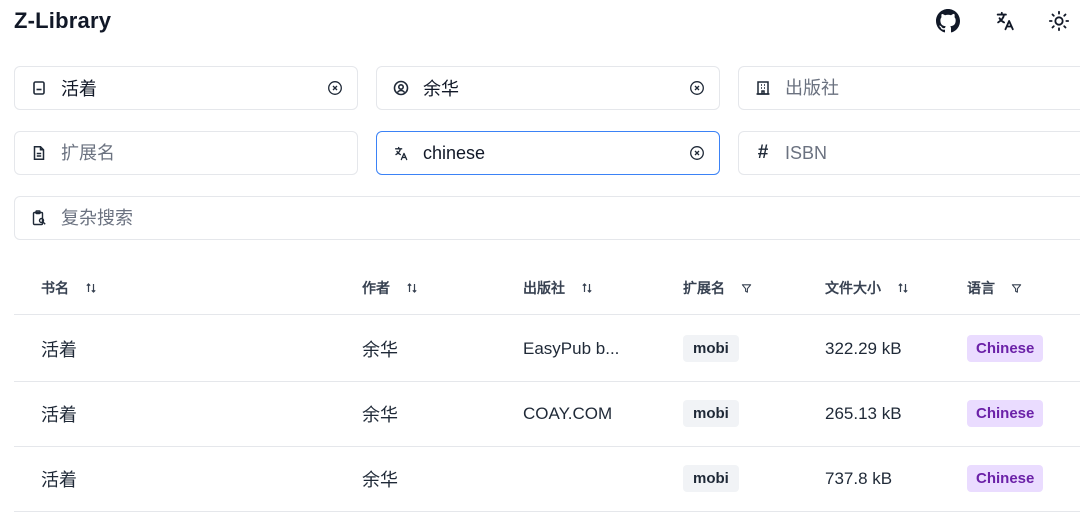 The height and width of the screenshot is (512, 1080). I want to click on table-header: 书名 作者 出版社 扩展名 文件大小 语言, so click(547, 288).